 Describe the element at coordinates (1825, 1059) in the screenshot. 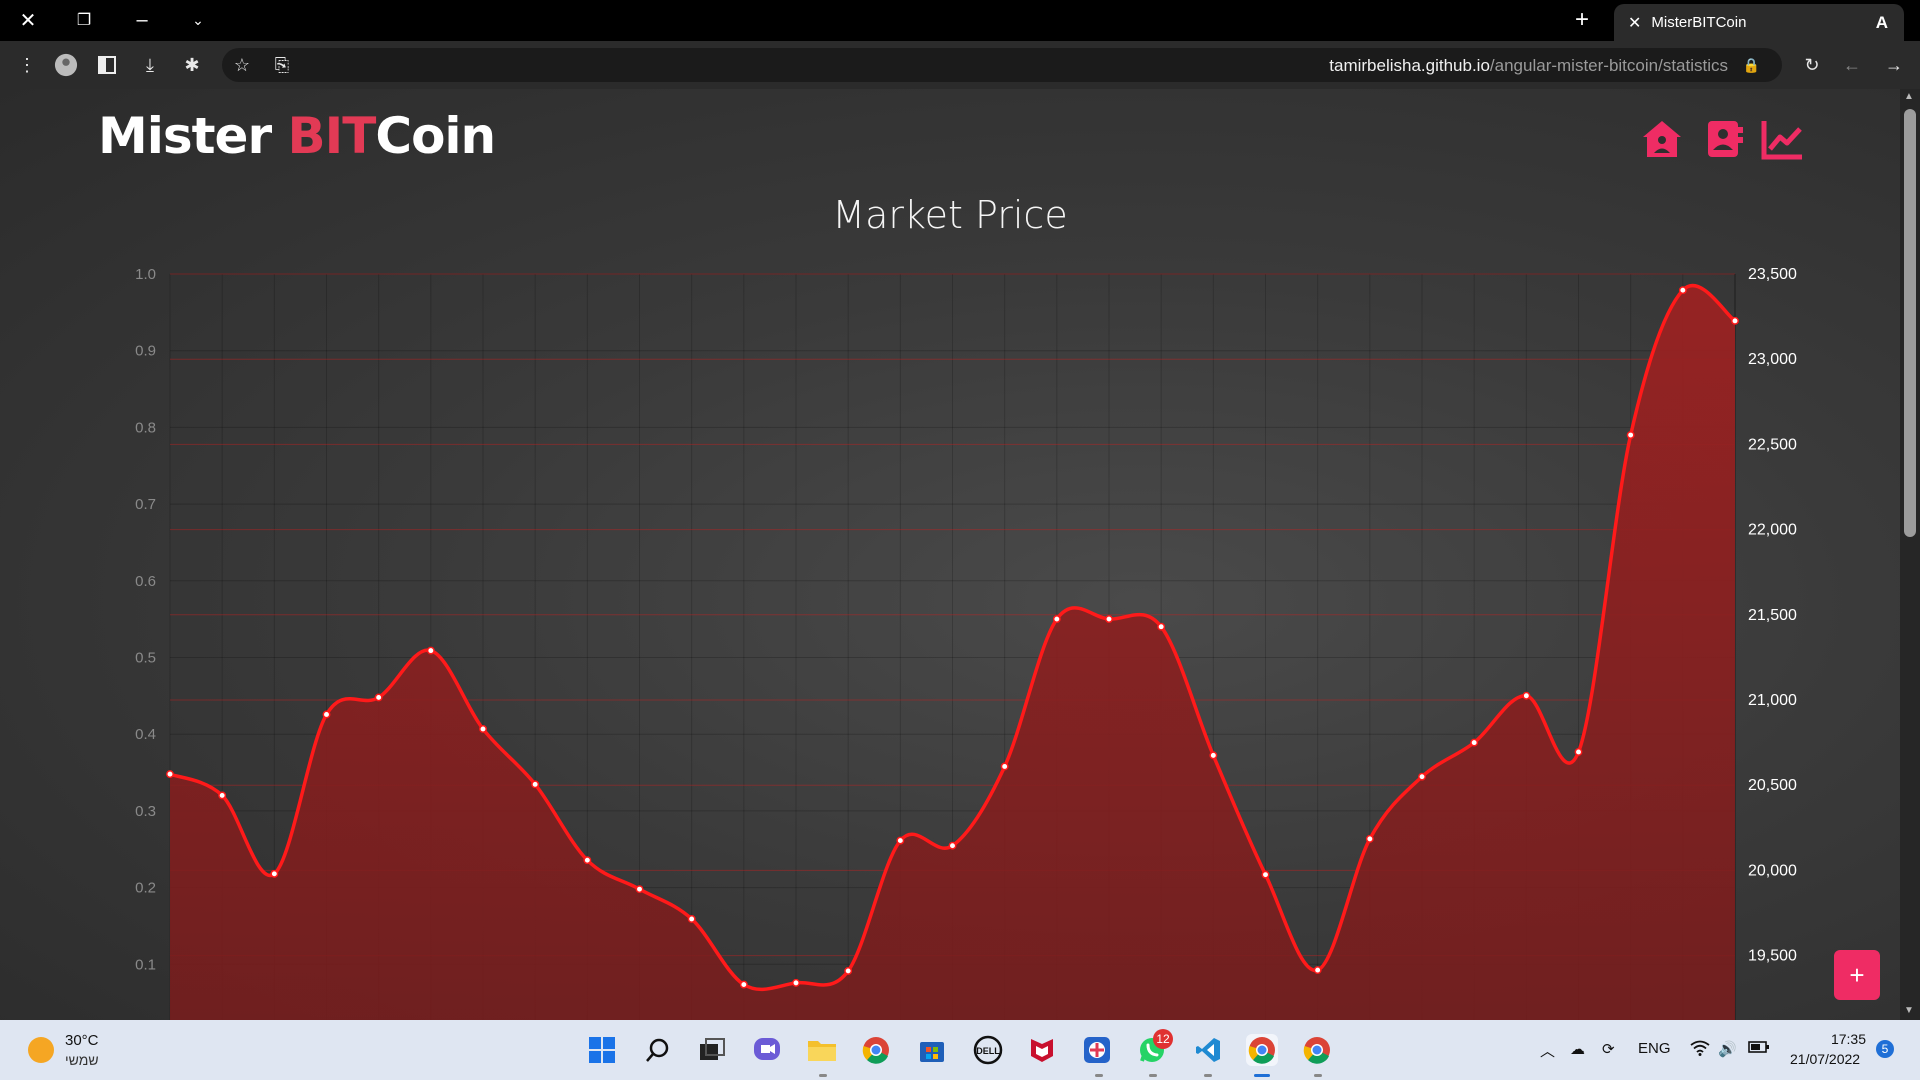

I see `clock-date: 21/07/2022` at that location.